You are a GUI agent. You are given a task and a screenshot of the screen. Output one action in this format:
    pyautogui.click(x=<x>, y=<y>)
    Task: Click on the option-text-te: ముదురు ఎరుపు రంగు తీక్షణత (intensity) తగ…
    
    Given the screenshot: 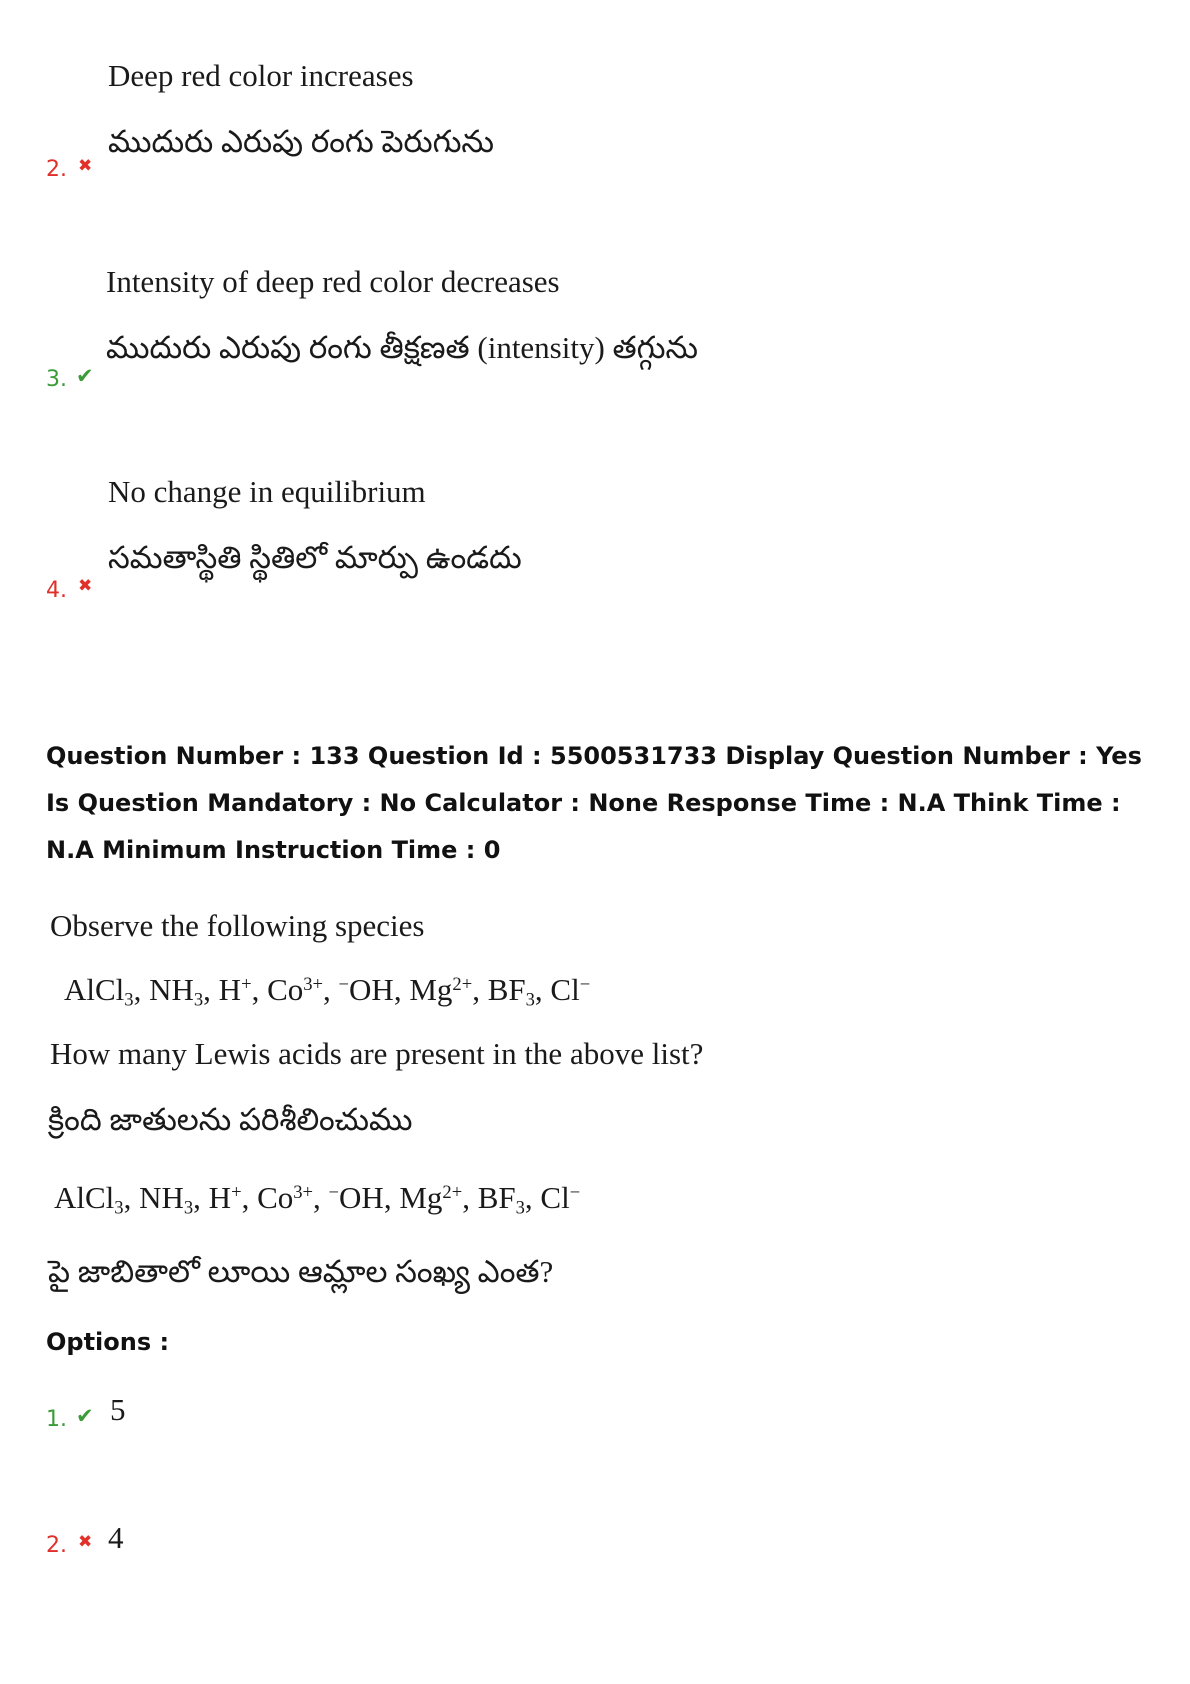 What is the action you would take?
    pyautogui.click(x=402, y=347)
    